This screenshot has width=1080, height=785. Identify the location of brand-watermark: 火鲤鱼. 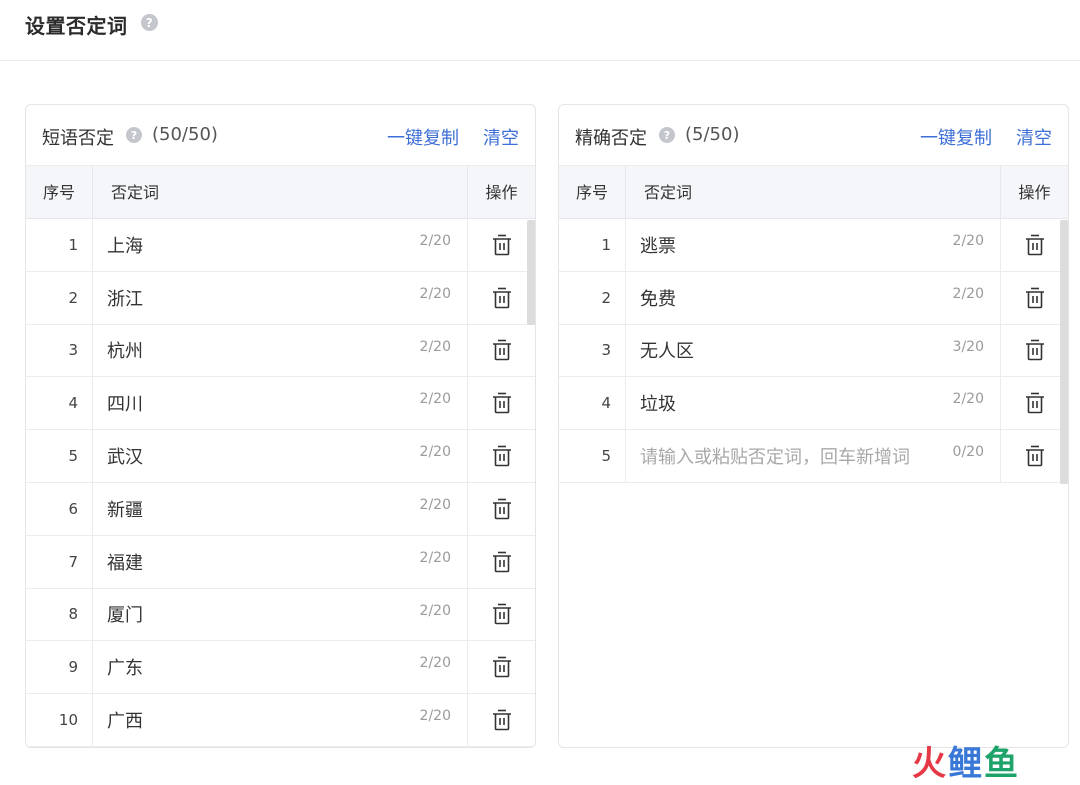
(966, 760).